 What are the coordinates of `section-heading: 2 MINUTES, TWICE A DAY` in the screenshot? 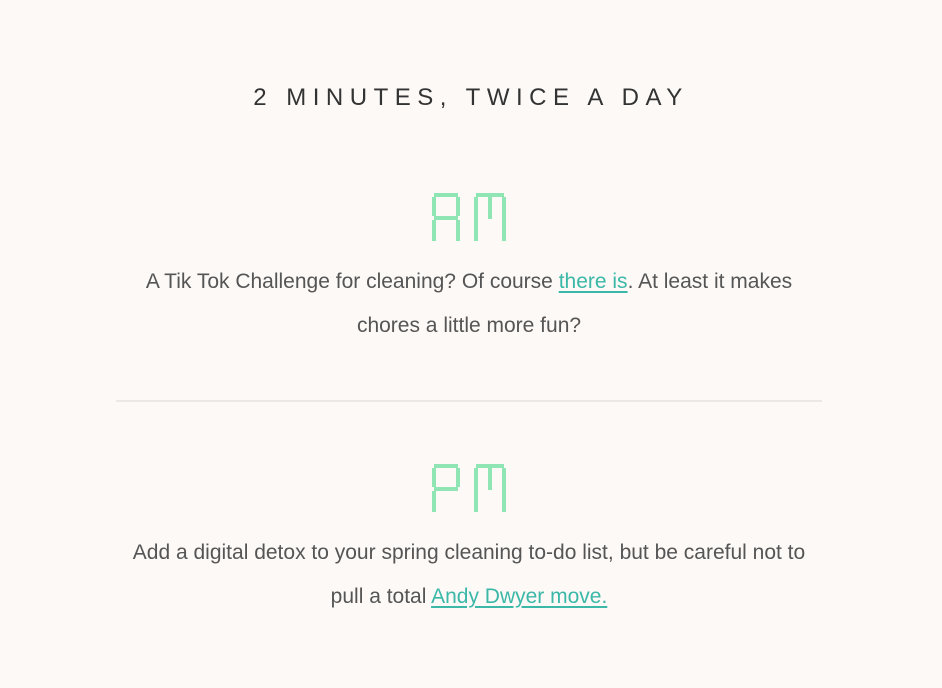 It's located at (471, 97).